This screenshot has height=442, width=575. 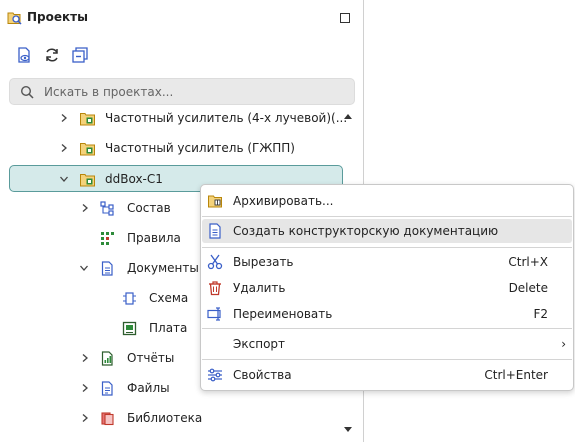 What do you see at coordinates (24, 55) in the screenshot?
I see `view-project-icon` at bounding box center [24, 55].